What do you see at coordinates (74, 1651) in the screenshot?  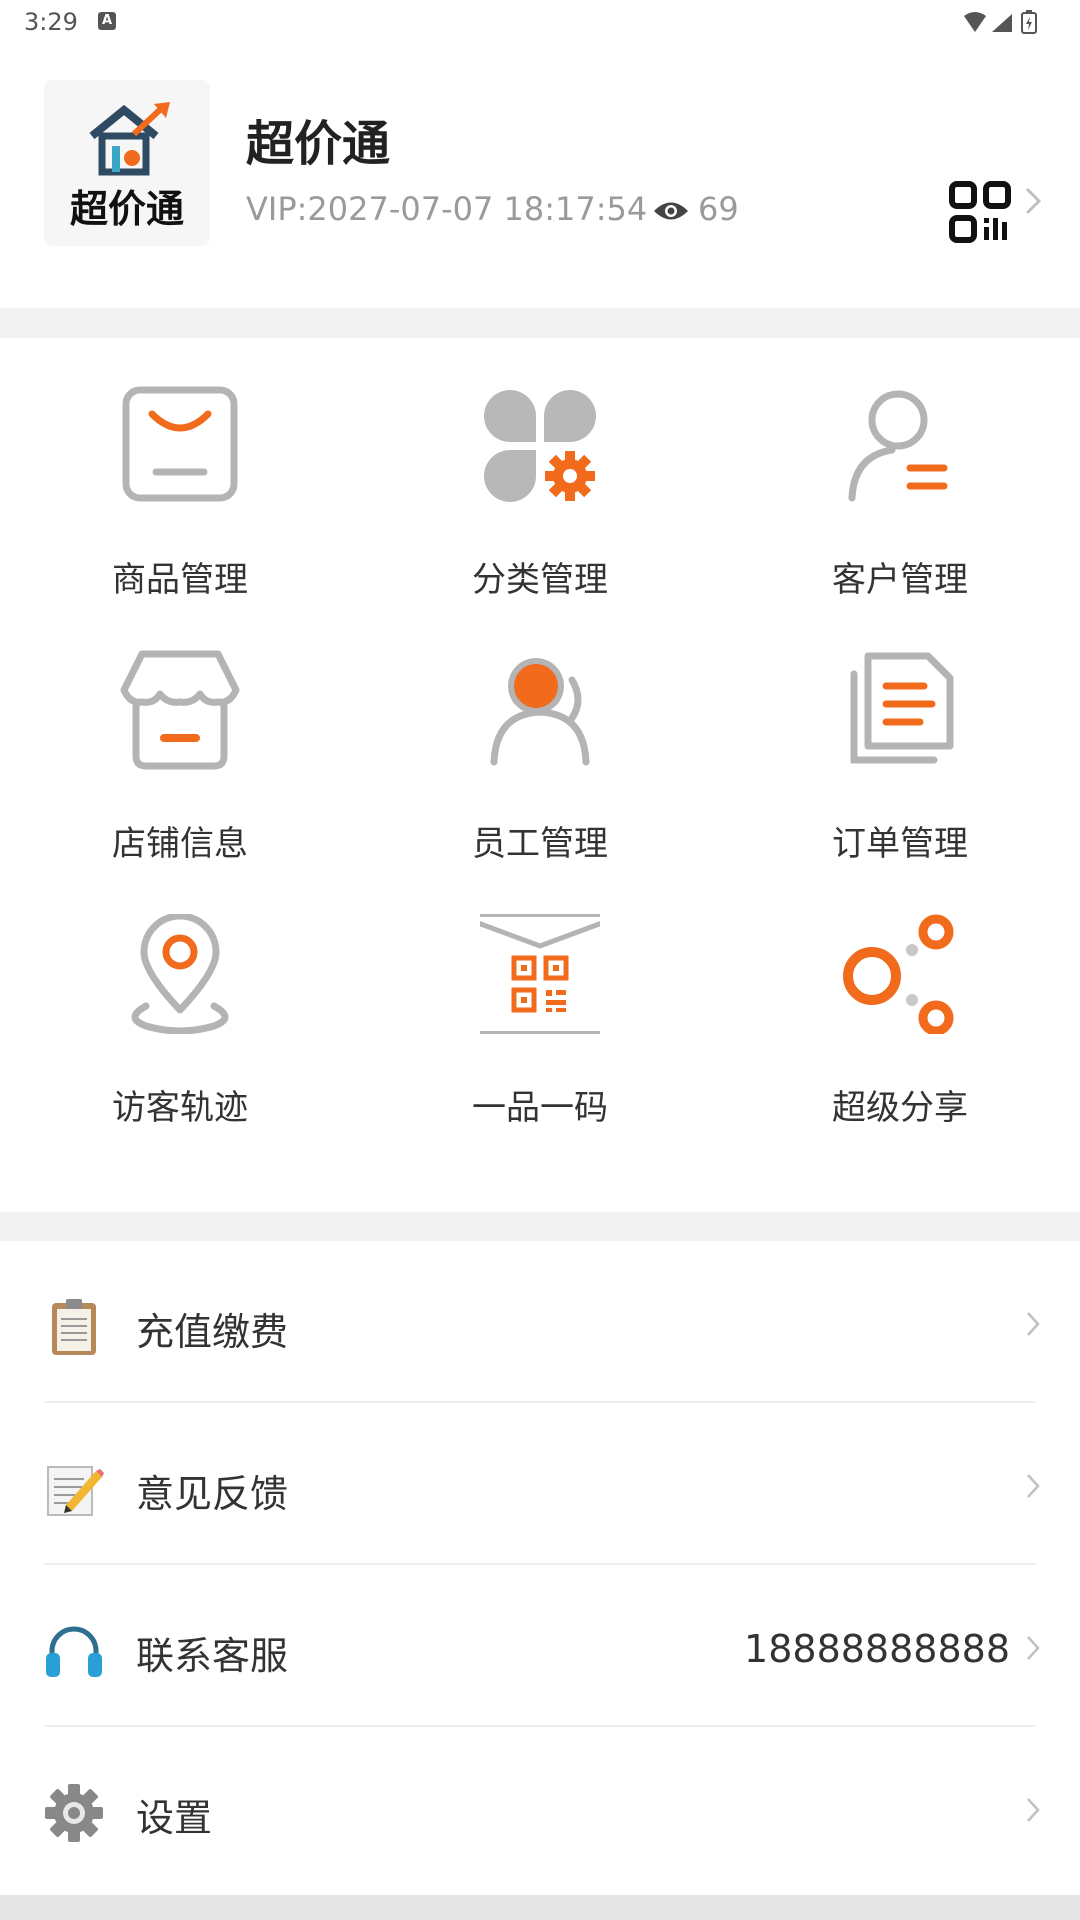 I see `headphones-icon` at bounding box center [74, 1651].